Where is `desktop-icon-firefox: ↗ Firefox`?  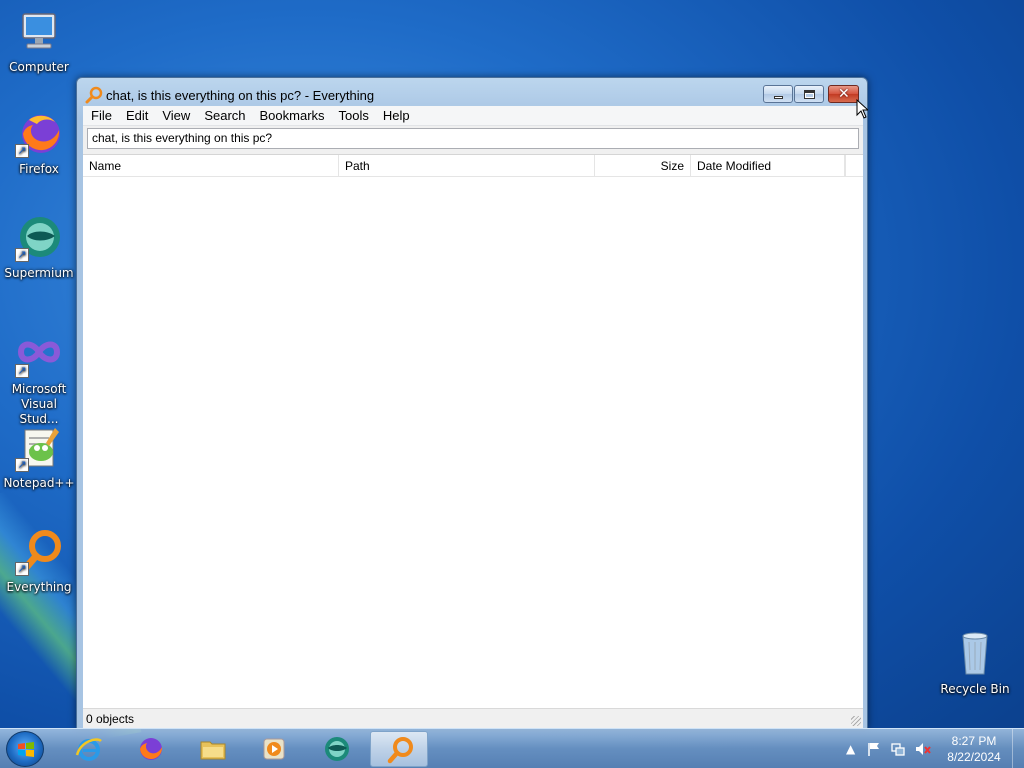
desktop-icon-firefox: ↗ Firefox is located at coordinates (39, 143).